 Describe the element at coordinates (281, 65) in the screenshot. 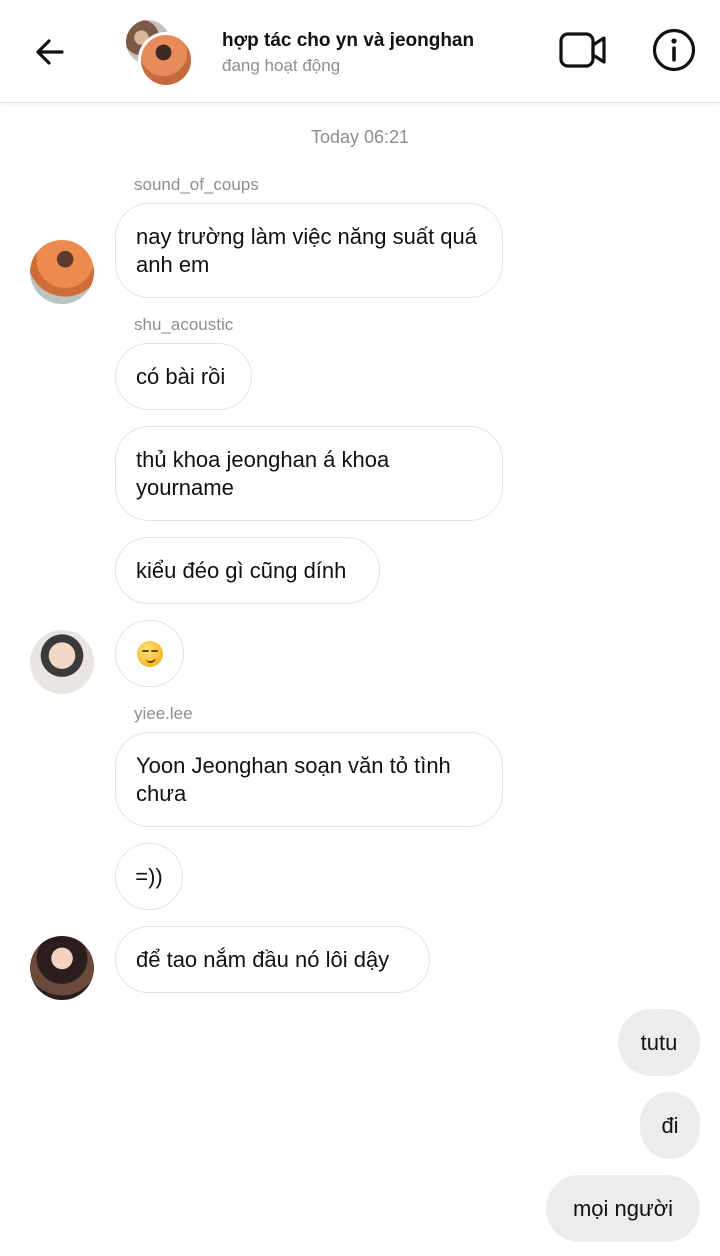

I see `chat-status: đang hoạt động` at that location.